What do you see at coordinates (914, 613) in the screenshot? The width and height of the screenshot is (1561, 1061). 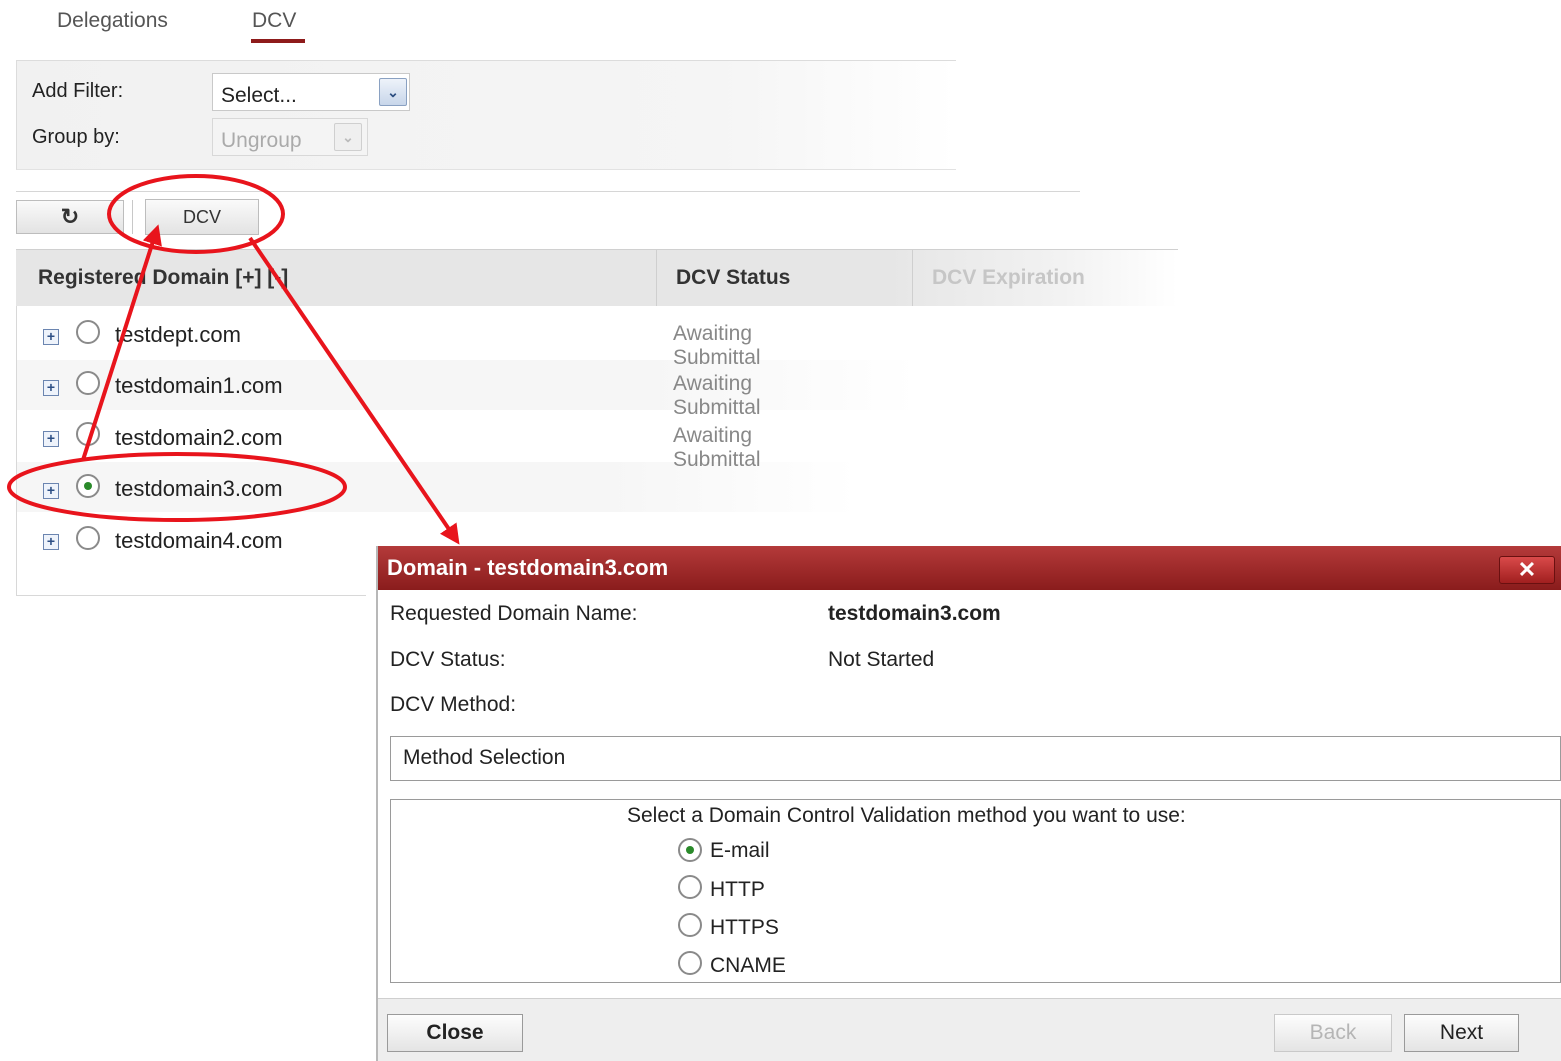 I see `requested-domain-value: testdomain3.com` at bounding box center [914, 613].